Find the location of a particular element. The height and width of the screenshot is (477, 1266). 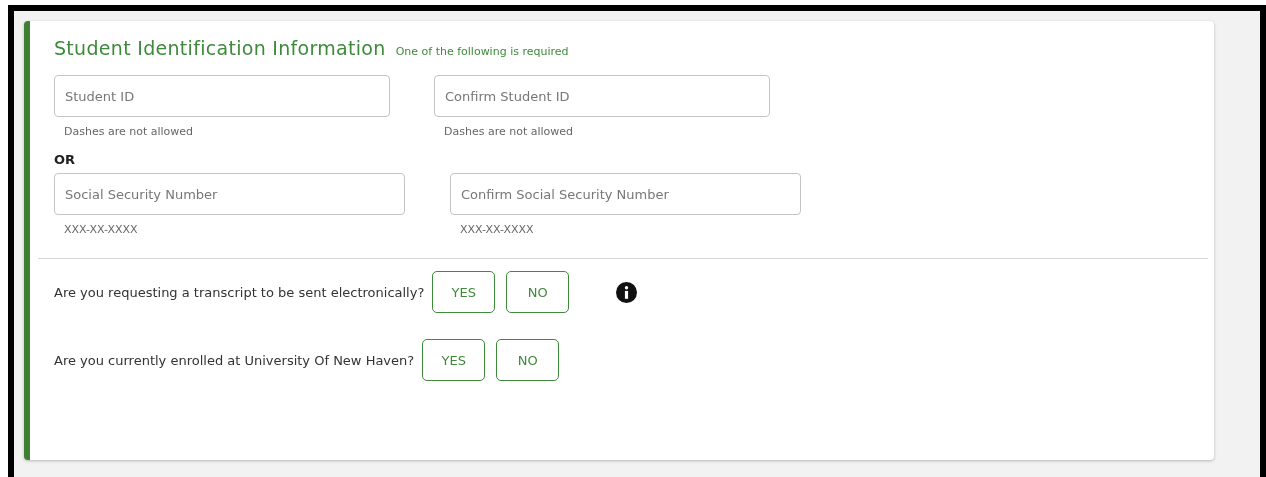

input-field: Confirm Social Security Number is located at coordinates (625, 194).